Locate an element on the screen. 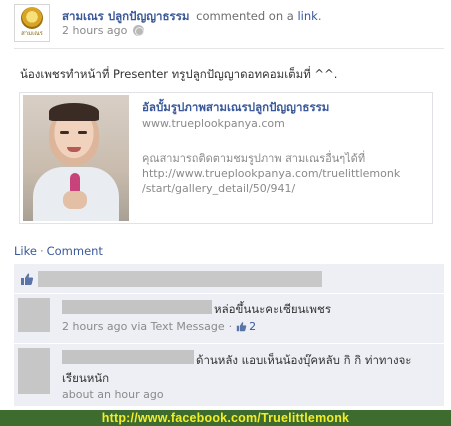 The height and width of the screenshot is (426, 451). thumbnail-hair-shape is located at coordinates (74, 112).